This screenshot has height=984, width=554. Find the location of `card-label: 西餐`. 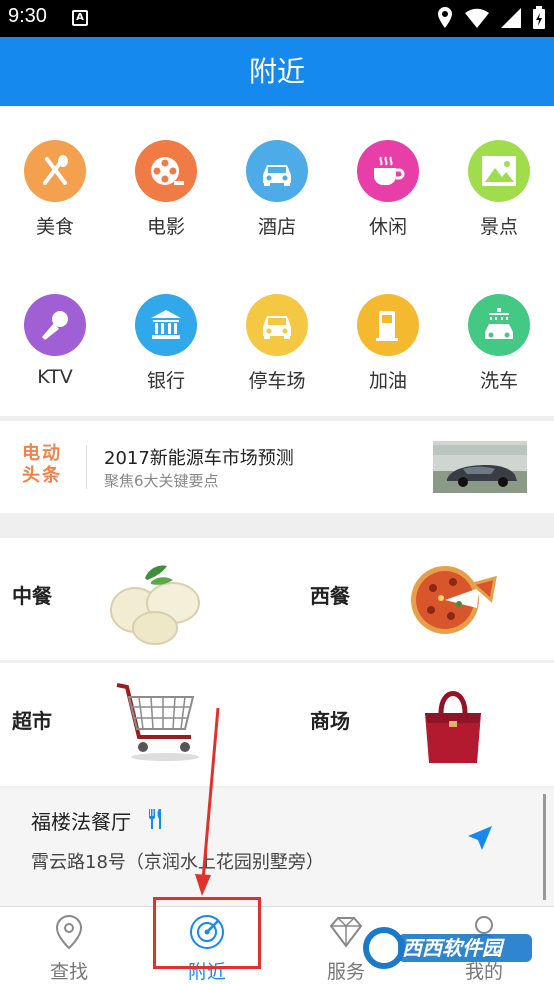

card-label: 西餐 is located at coordinates (330, 596).